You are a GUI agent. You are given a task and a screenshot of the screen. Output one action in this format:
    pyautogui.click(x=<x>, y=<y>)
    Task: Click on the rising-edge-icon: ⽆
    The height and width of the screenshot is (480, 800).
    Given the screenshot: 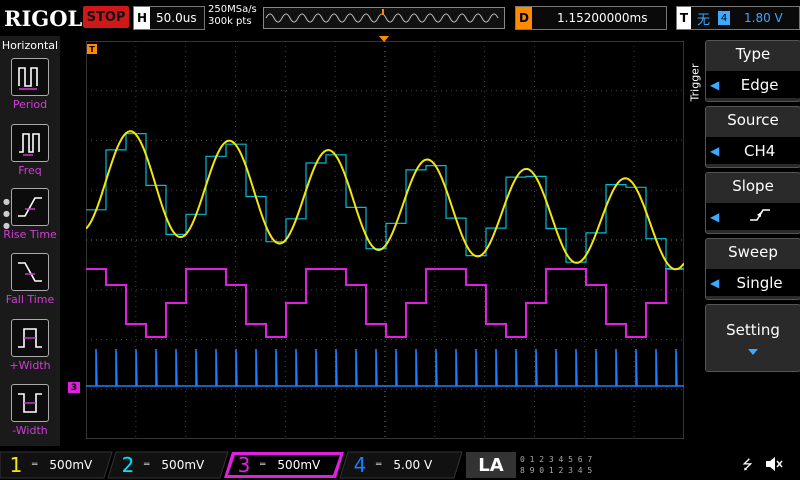 What is the action you would take?
    pyautogui.click(x=704, y=20)
    